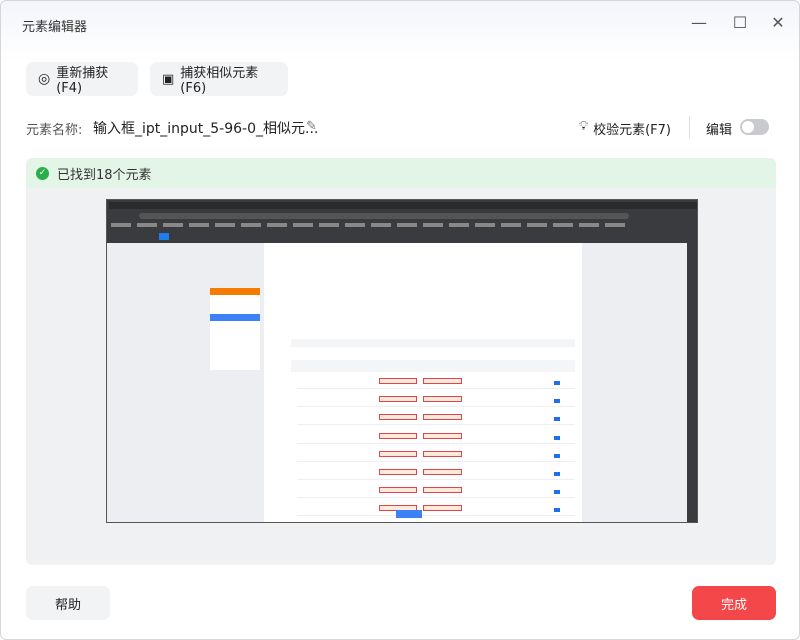 Image resolution: width=800 pixels, height=640 pixels. I want to click on recapture-button: ◎ 重新捕获(F4), so click(82, 79).